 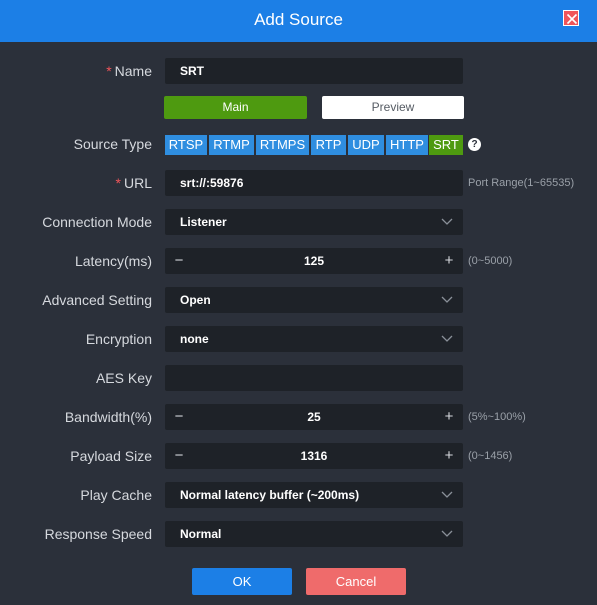 What do you see at coordinates (97, 222) in the screenshot?
I see `connection-mode-label: Connection Mode` at bounding box center [97, 222].